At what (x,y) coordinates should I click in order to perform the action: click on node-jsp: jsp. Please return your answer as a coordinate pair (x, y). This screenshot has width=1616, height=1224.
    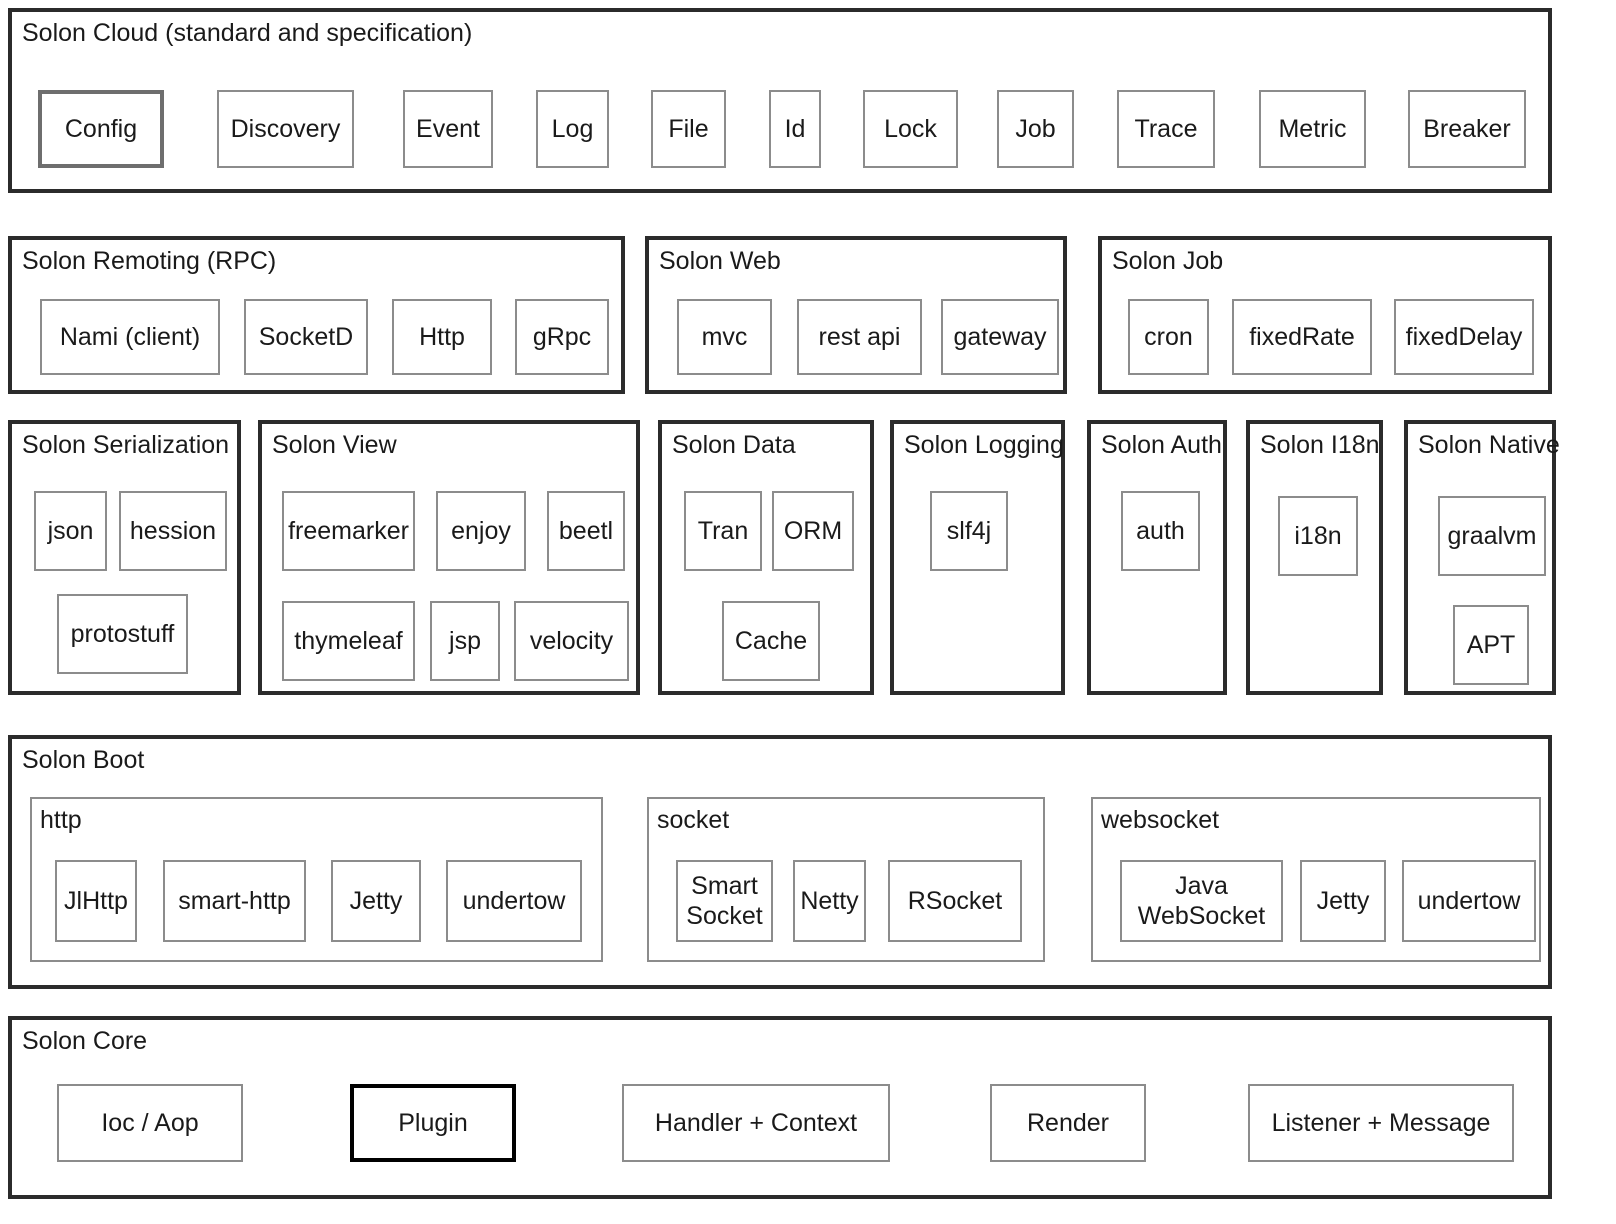
    Looking at the image, I should click on (465, 641).